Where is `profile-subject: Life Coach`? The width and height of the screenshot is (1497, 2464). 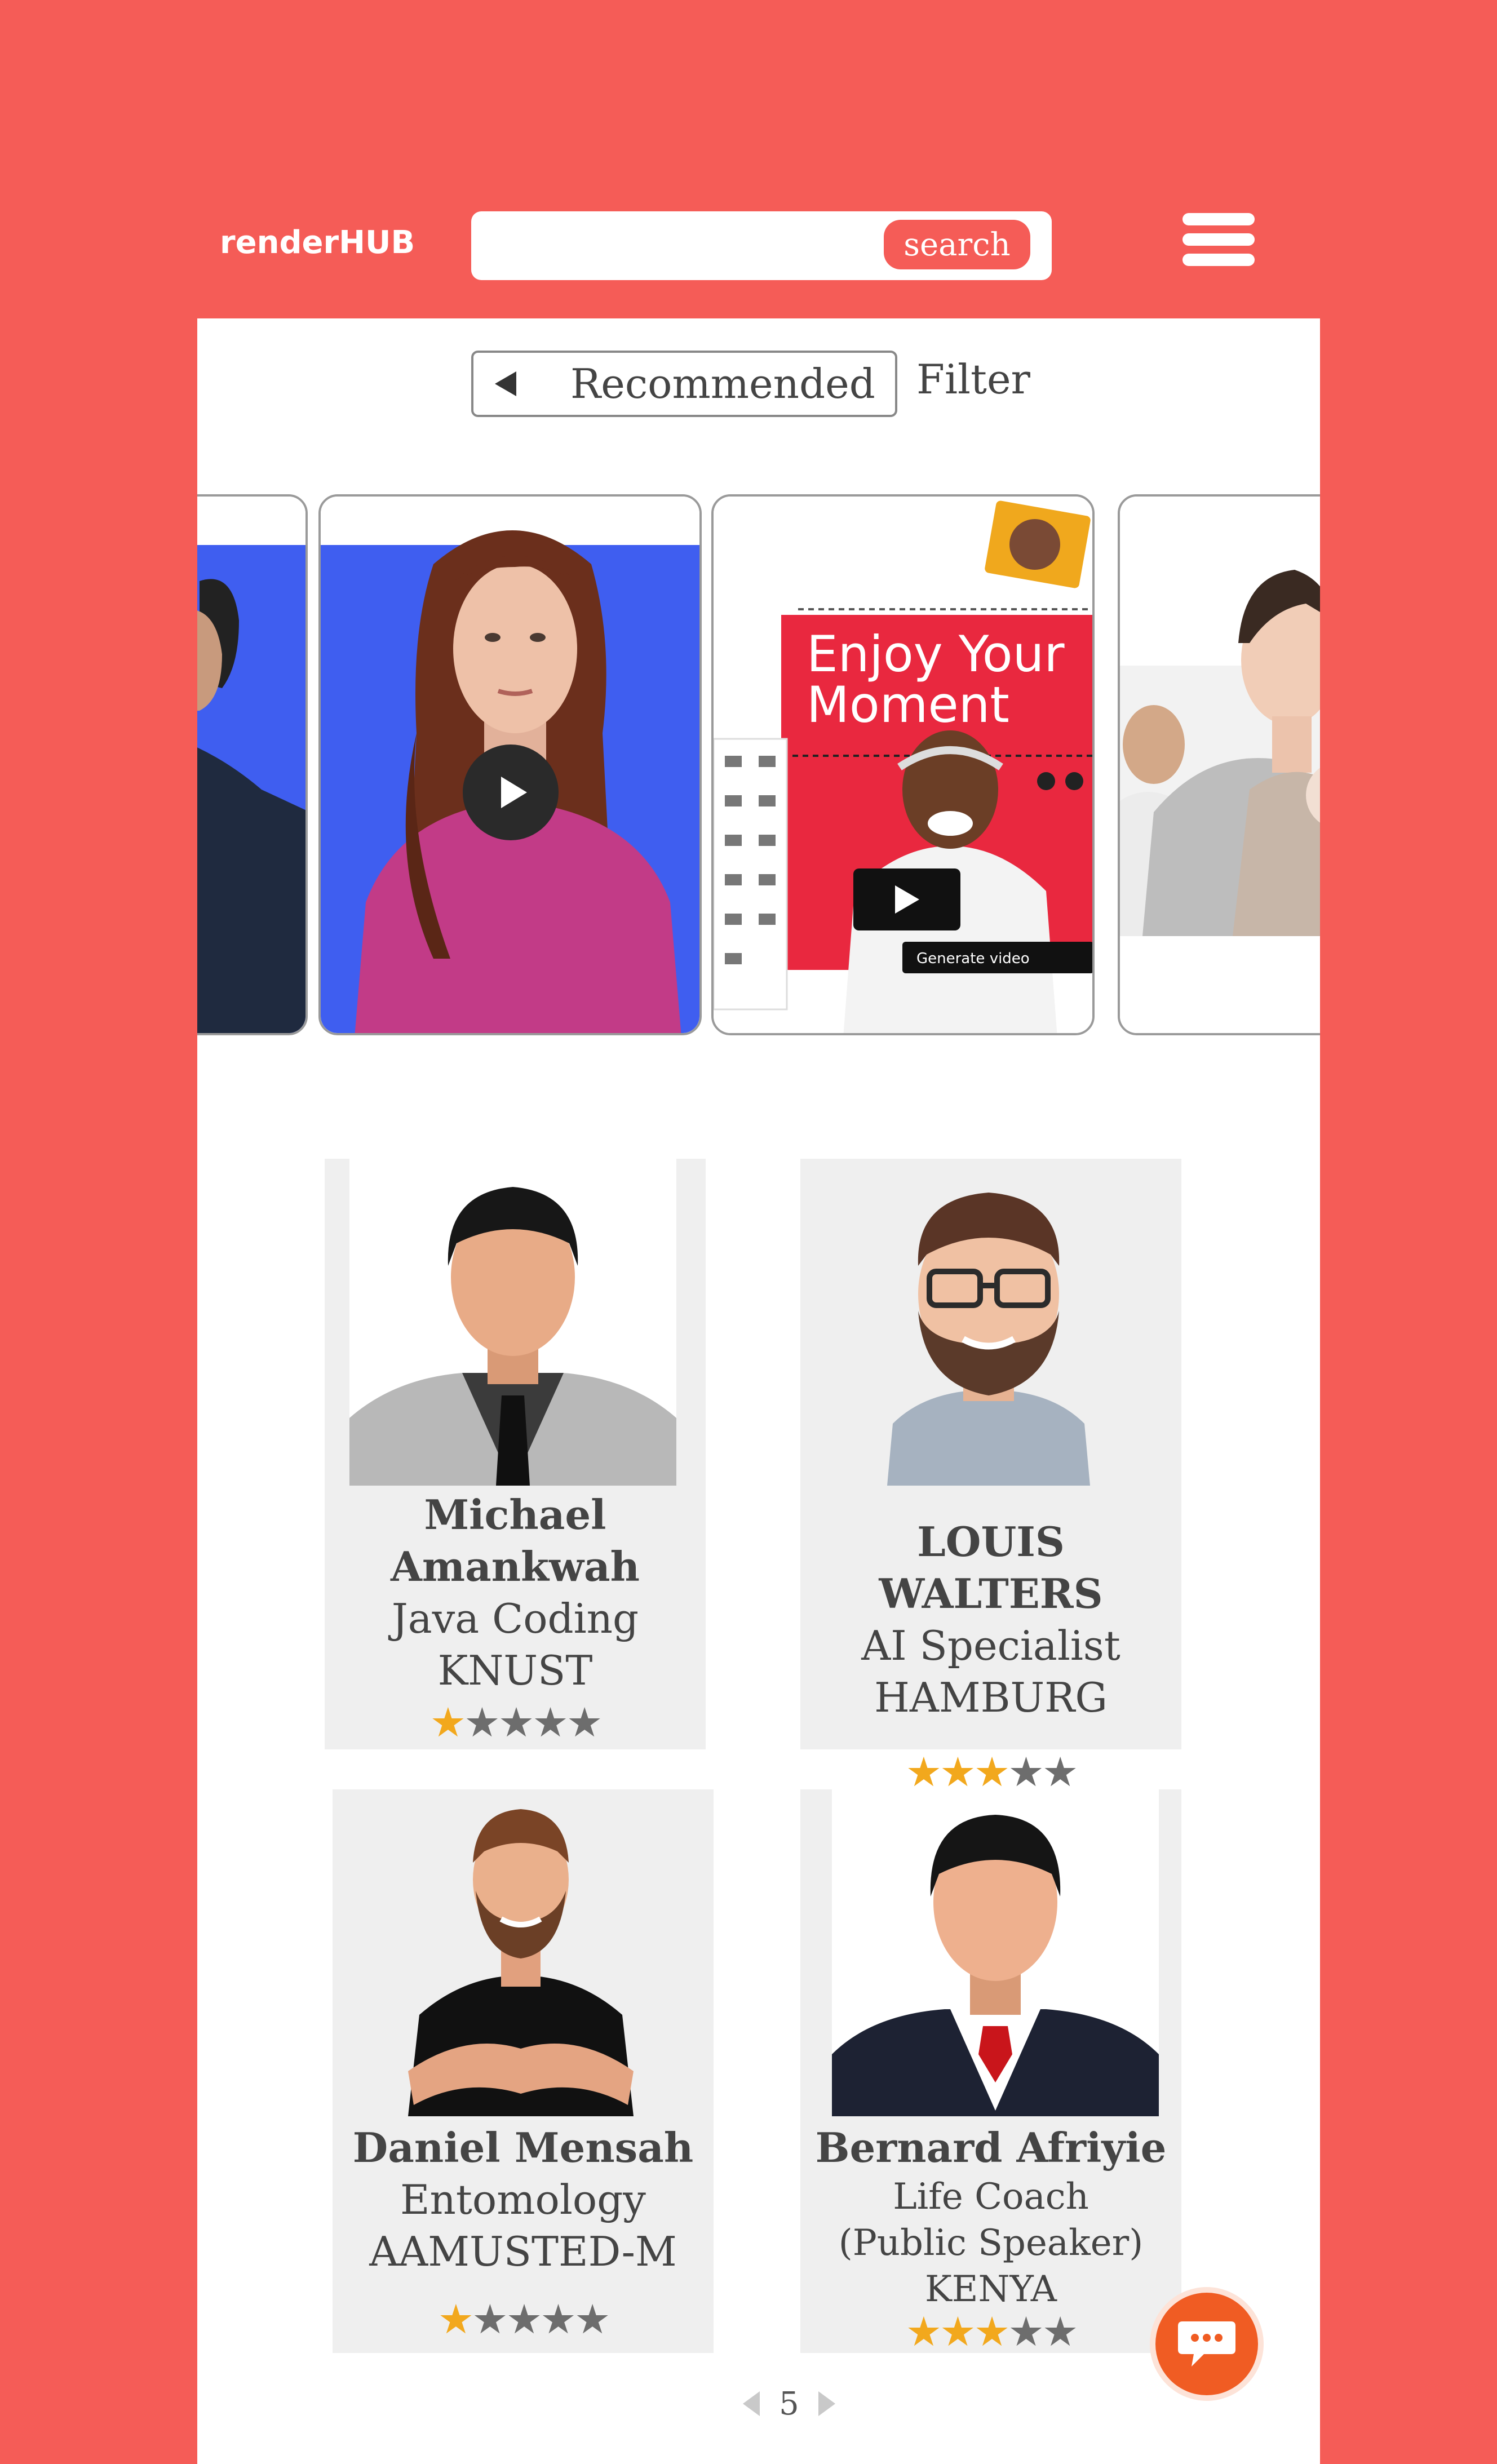
profile-subject: Life Coach is located at coordinates (991, 2197).